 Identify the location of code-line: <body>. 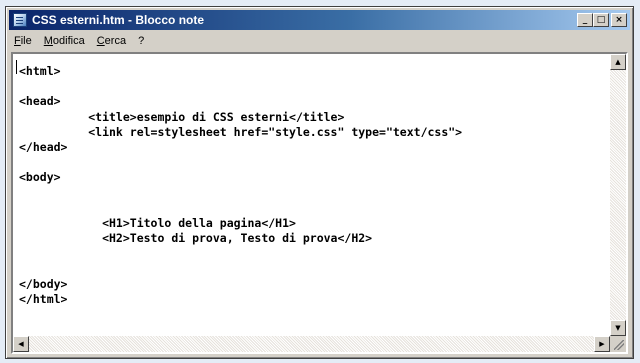
(40, 177).